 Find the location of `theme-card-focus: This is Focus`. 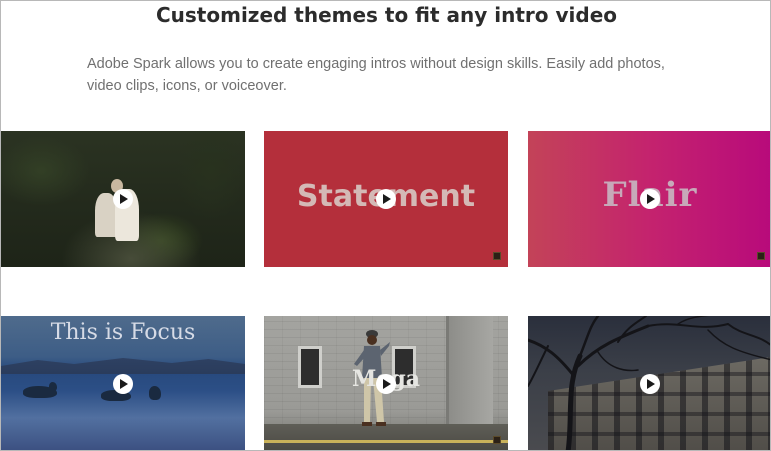

theme-card-focus: This is Focus is located at coordinates (123, 383).